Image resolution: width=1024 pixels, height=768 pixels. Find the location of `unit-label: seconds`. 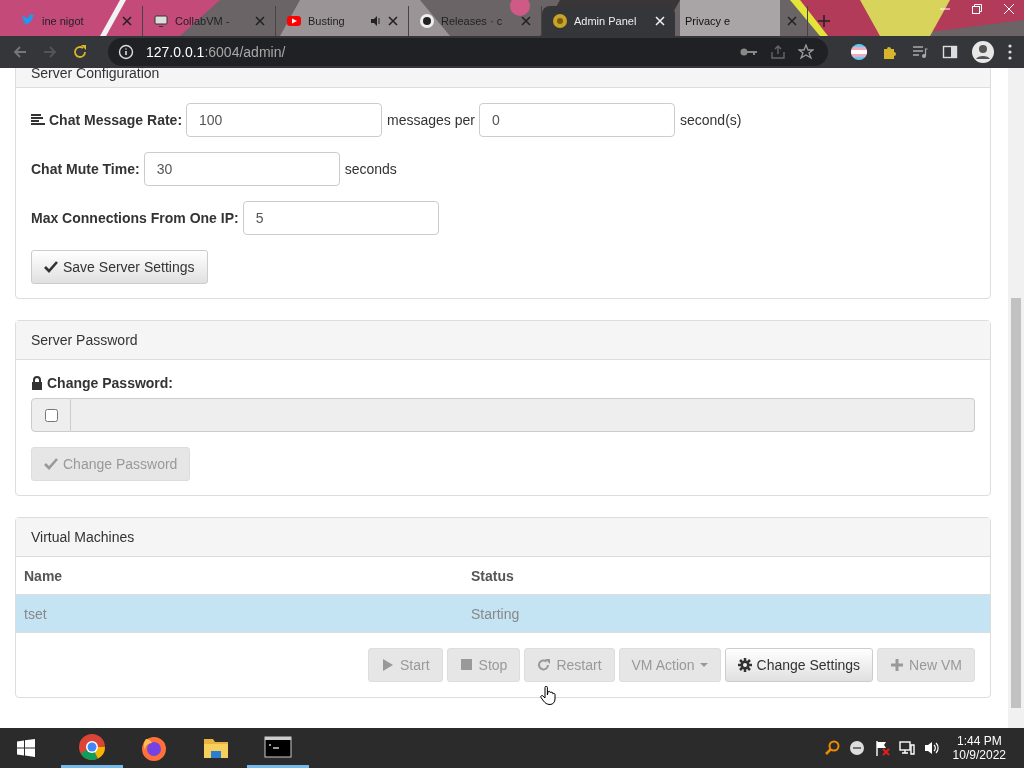

unit-label: seconds is located at coordinates (370, 169).